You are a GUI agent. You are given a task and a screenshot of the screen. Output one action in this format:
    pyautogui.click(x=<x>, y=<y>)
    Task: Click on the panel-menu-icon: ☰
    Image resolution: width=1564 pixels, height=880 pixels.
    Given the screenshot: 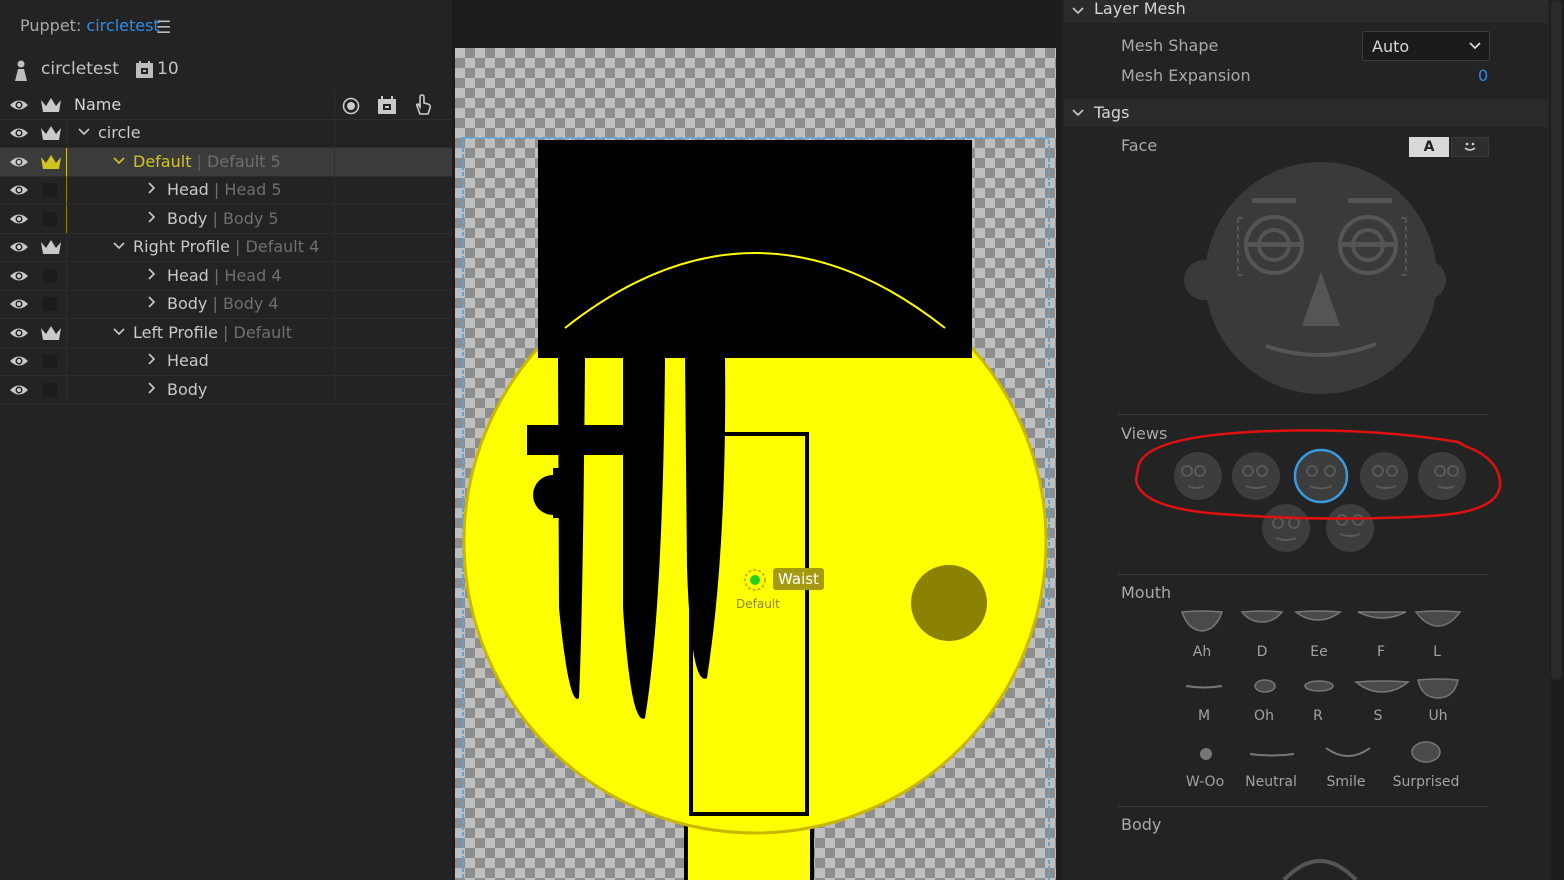 What is the action you would take?
    pyautogui.click(x=163, y=28)
    